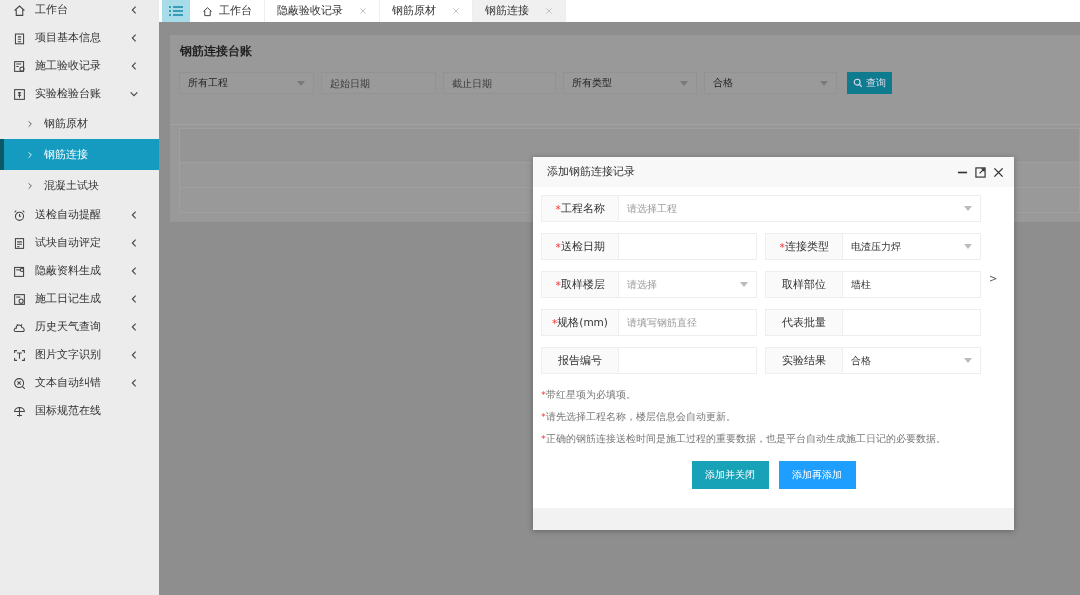 The height and width of the screenshot is (595, 1080). I want to click on sidebar-item: 历史天气查询, so click(79, 327).